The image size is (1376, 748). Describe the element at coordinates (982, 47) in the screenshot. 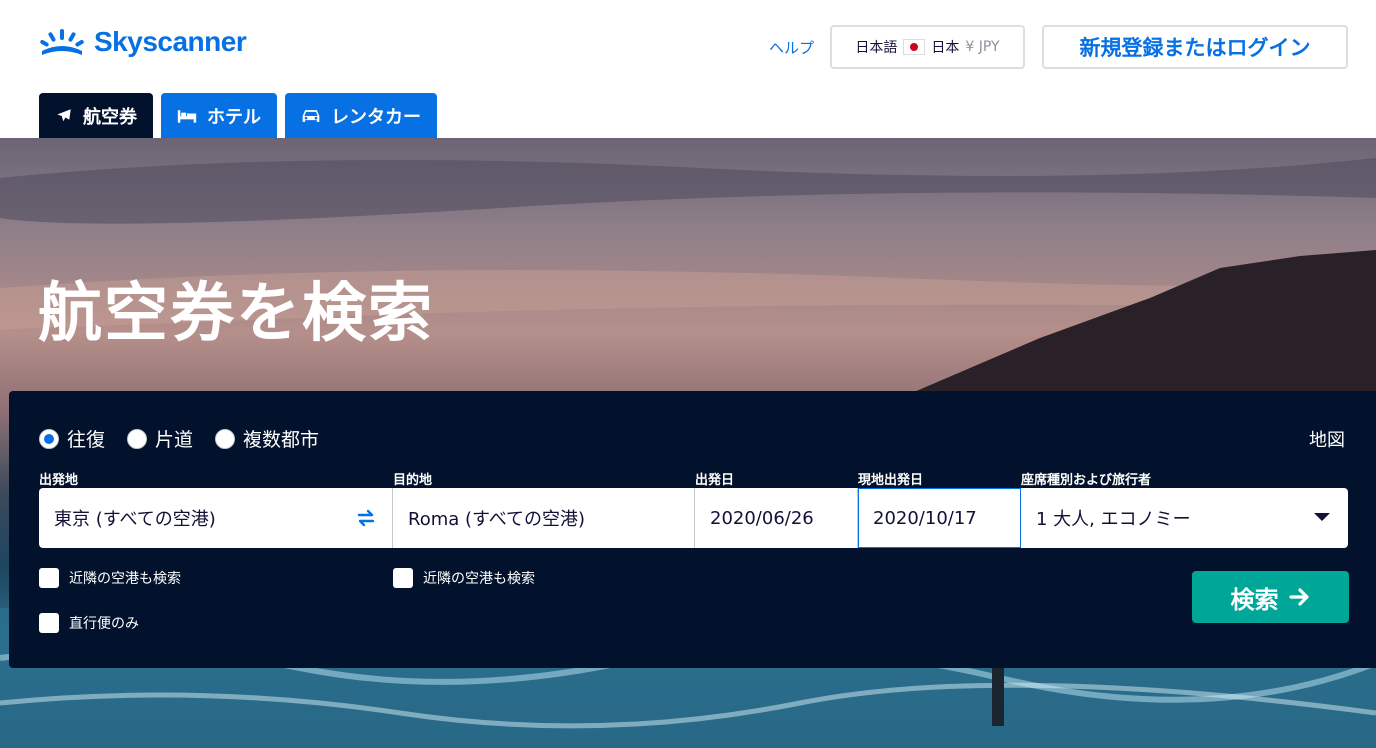

I see `currency-label: ¥ JPY` at that location.